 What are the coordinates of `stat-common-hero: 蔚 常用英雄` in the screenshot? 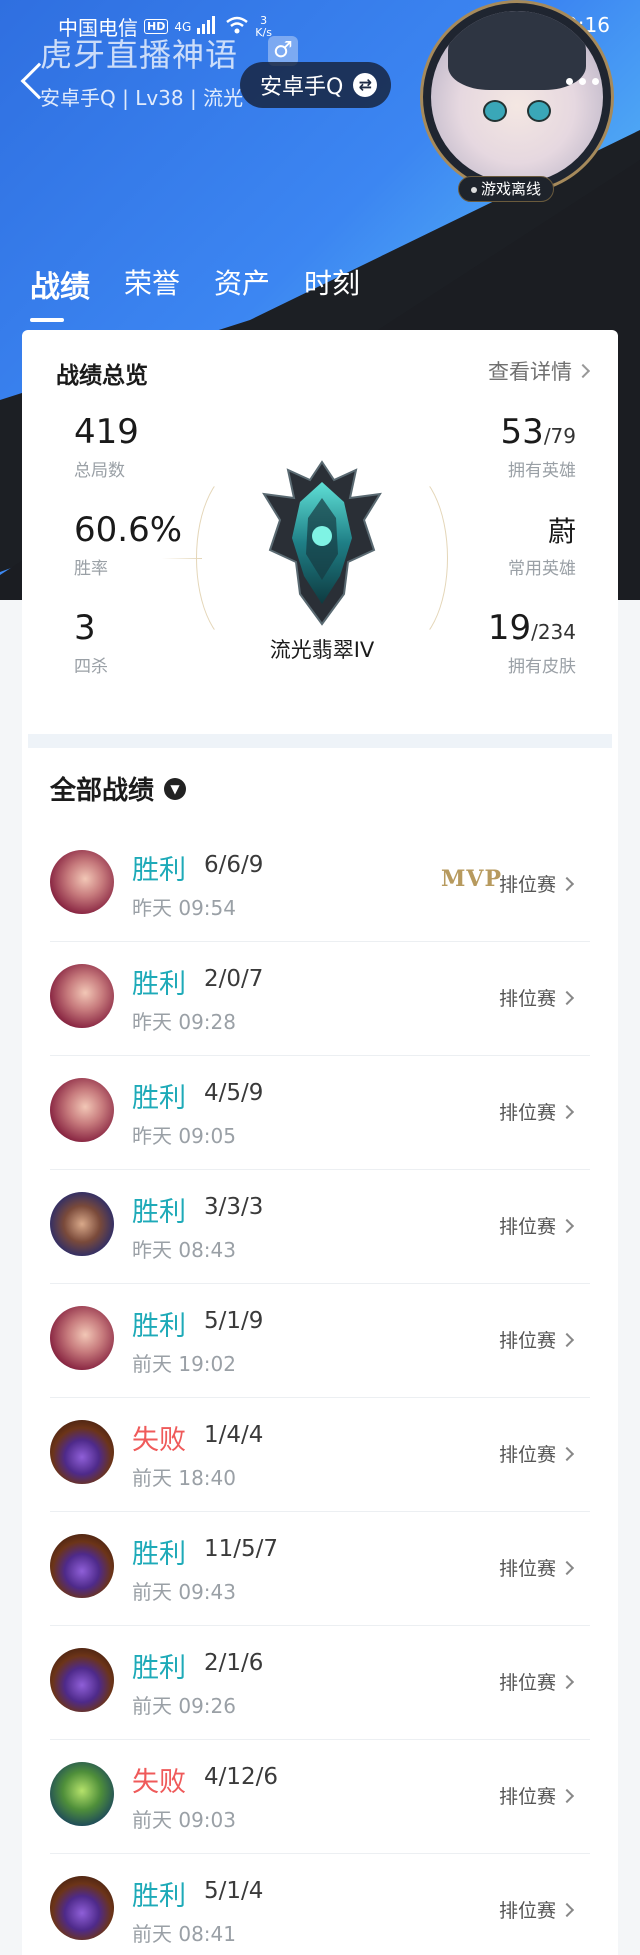 It's located at (542, 544).